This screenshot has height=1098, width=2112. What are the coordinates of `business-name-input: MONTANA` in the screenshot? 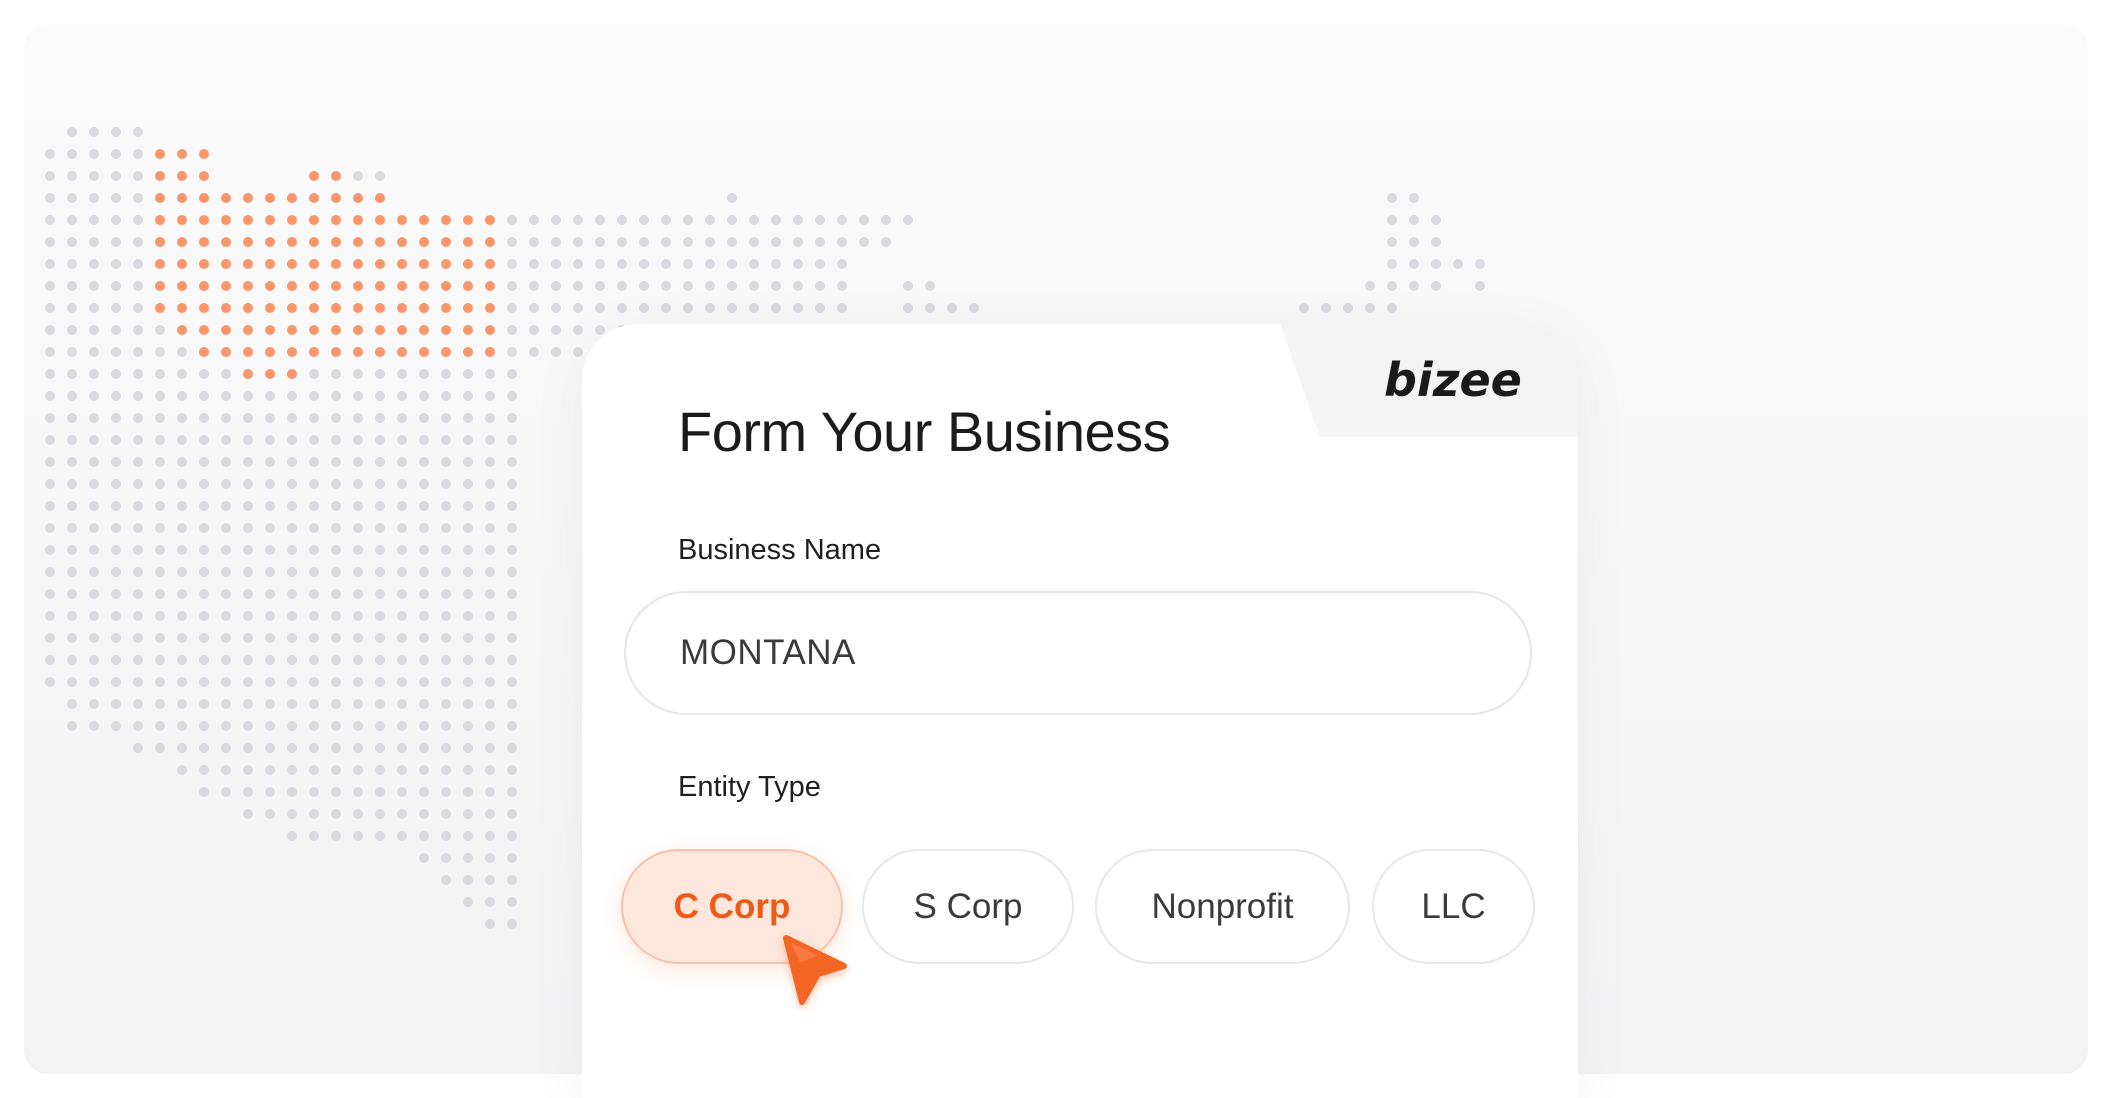 It's located at (1078, 653).